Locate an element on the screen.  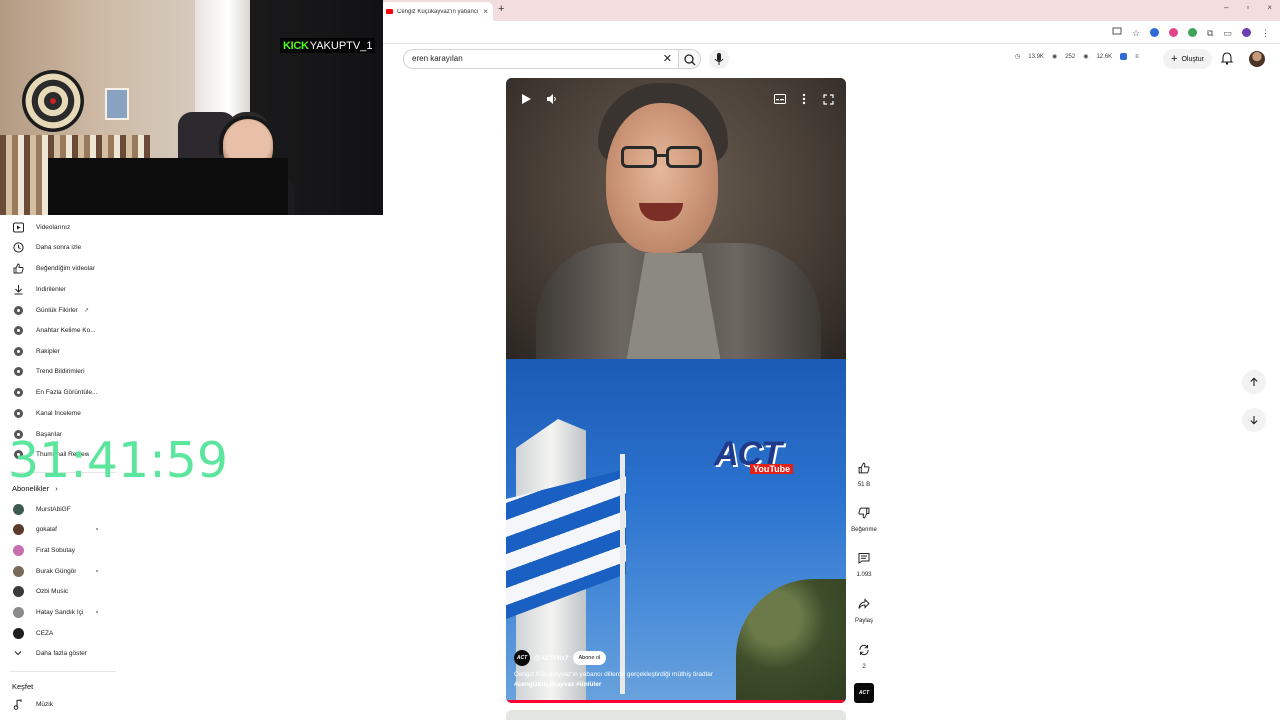
new-tab-button: + is located at coordinates (501, 9).